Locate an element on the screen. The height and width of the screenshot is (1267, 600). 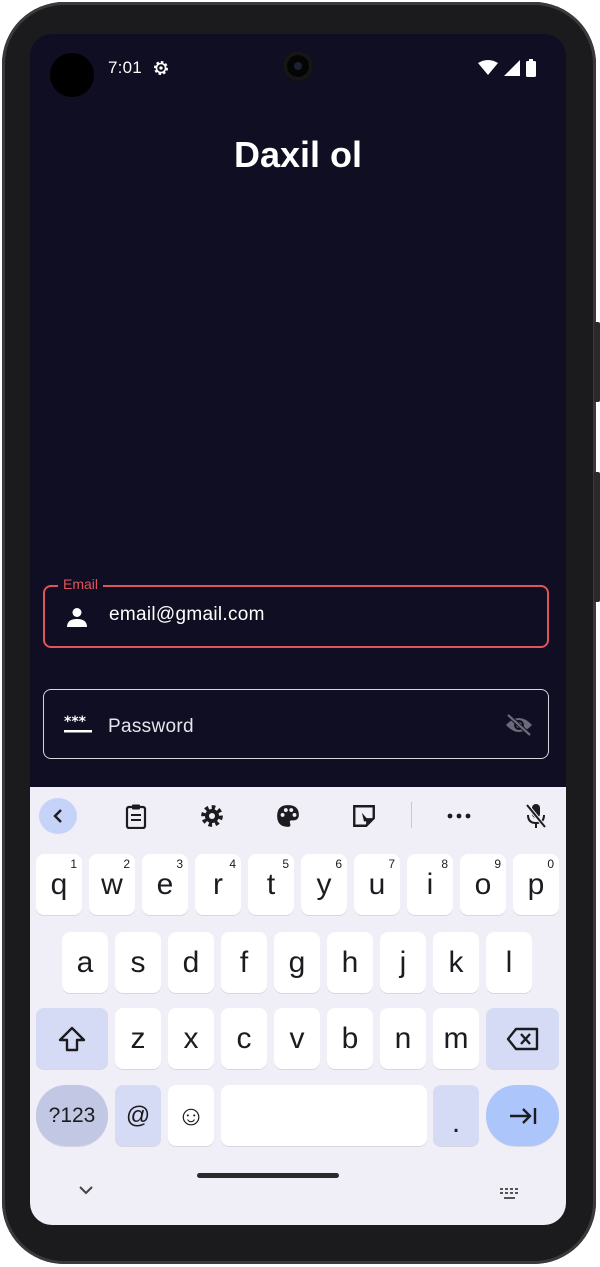
status-dot is located at coordinates (72, 75).